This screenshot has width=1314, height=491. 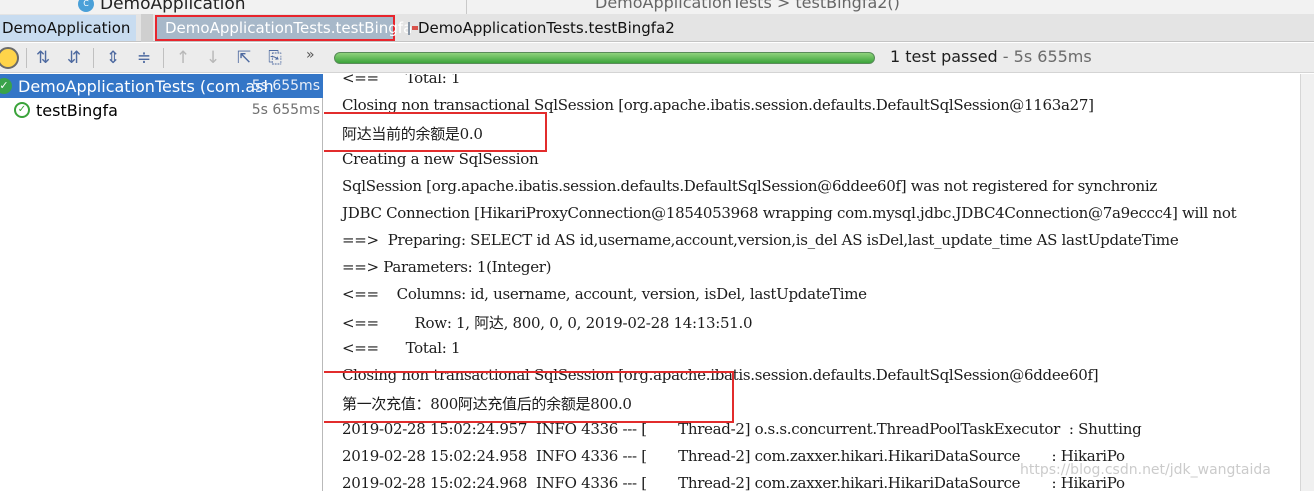 What do you see at coordinates (466, 7) in the screenshot?
I see `divider` at bounding box center [466, 7].